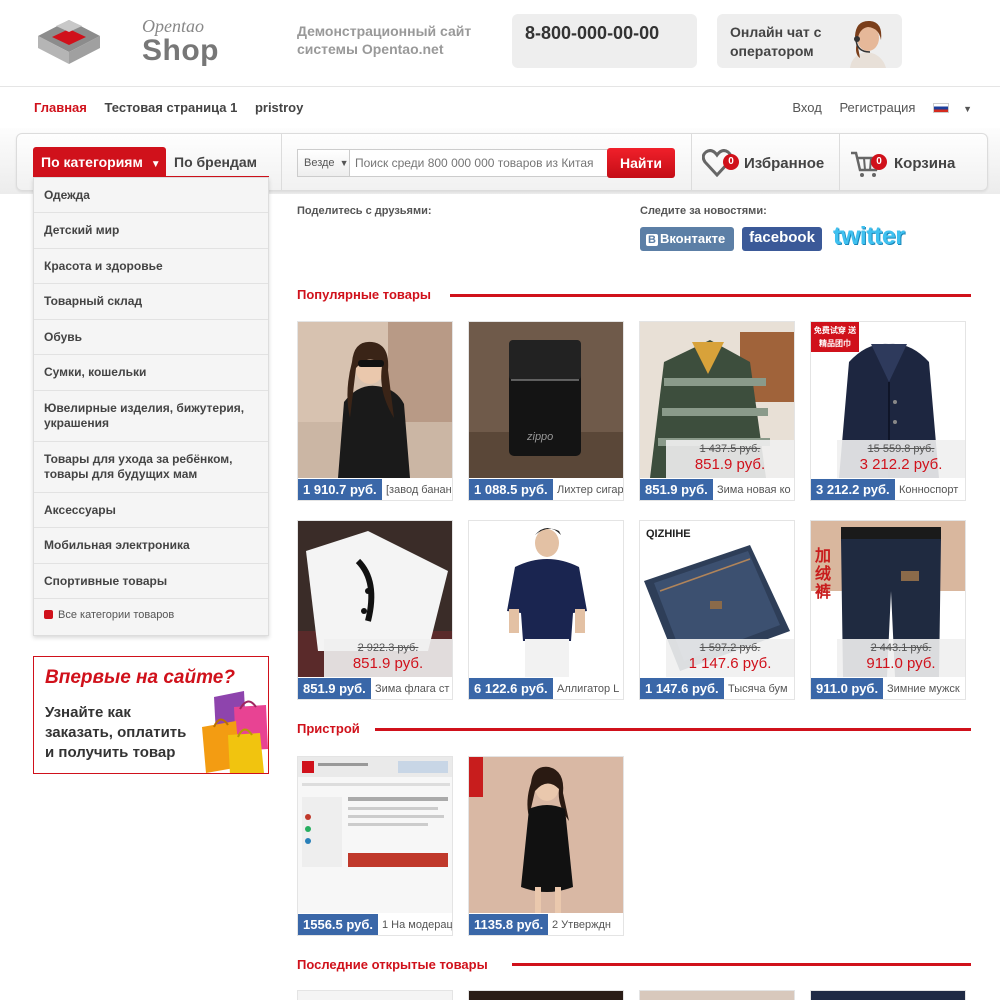 This screenshot has height=1000, width=1000. Describe the element at coordinates (652, 240) in the screenshot. I see `vk-logo-icon: B` at that location.